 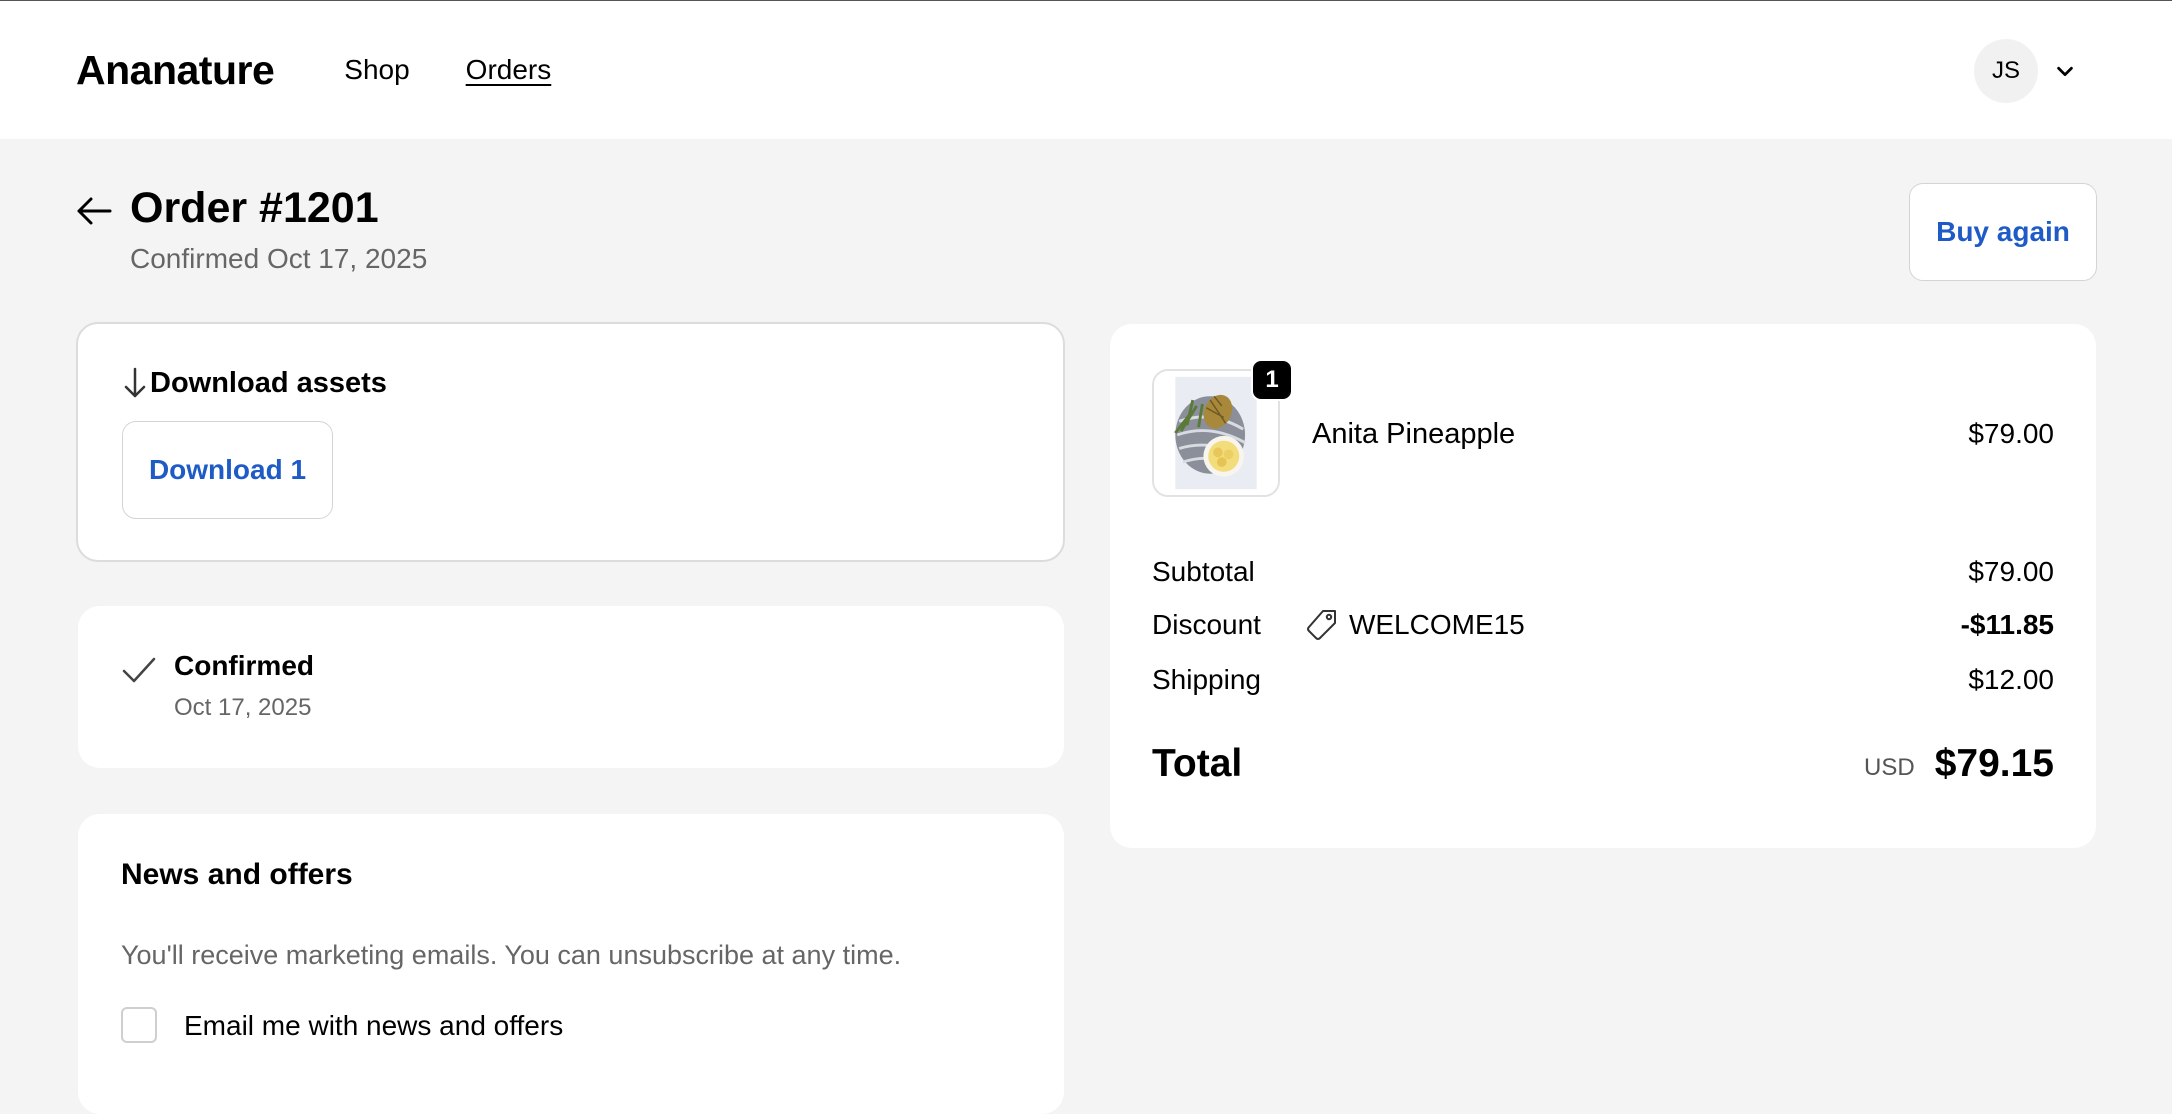 I want to click on nav-orders: Orders, so click(x=509, y=70).